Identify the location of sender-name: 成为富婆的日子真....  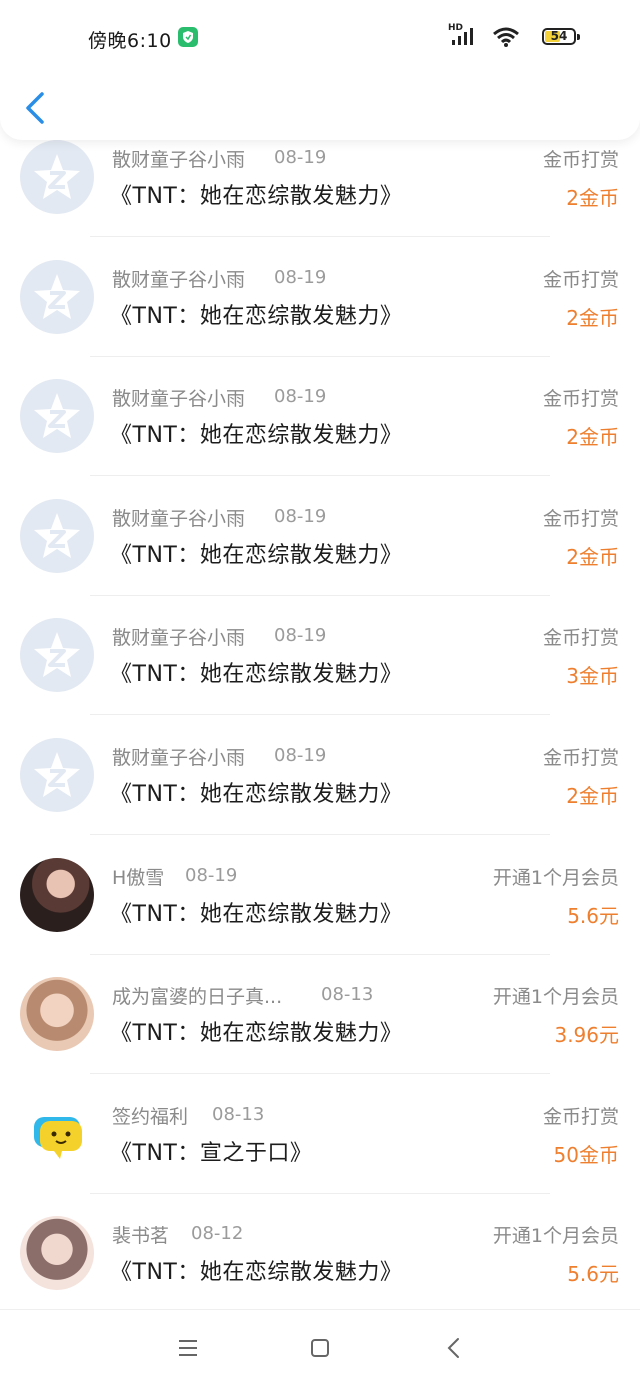
(197, 997).